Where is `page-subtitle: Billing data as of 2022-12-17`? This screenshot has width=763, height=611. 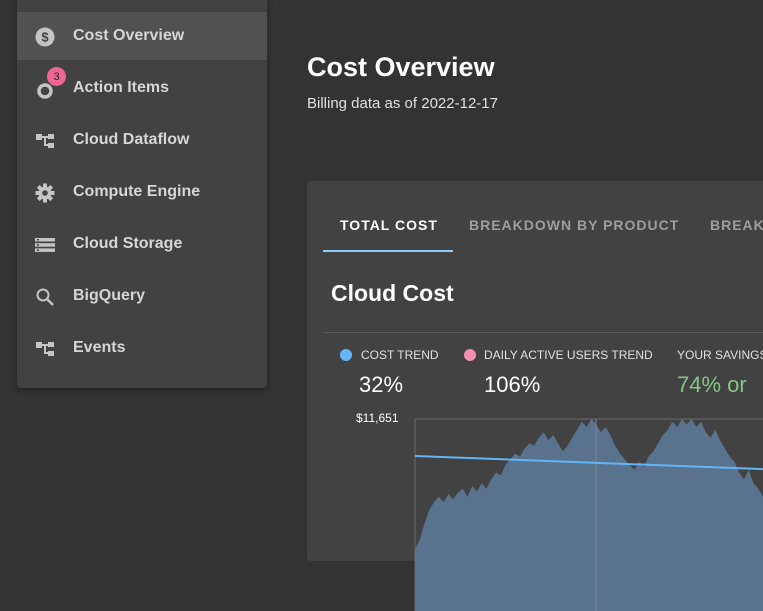 page-subtitle: Billing data as of 2022-12-17 is located at coordinates (402, 103).